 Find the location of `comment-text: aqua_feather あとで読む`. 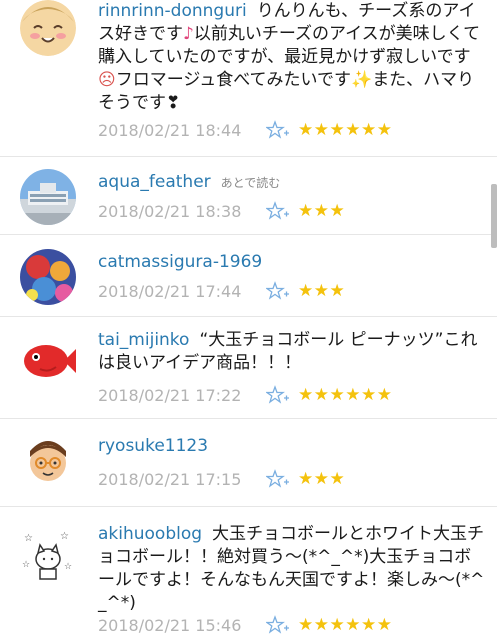

comment-text: aqua_feather あとで読む is located at coordinates (291, 183).